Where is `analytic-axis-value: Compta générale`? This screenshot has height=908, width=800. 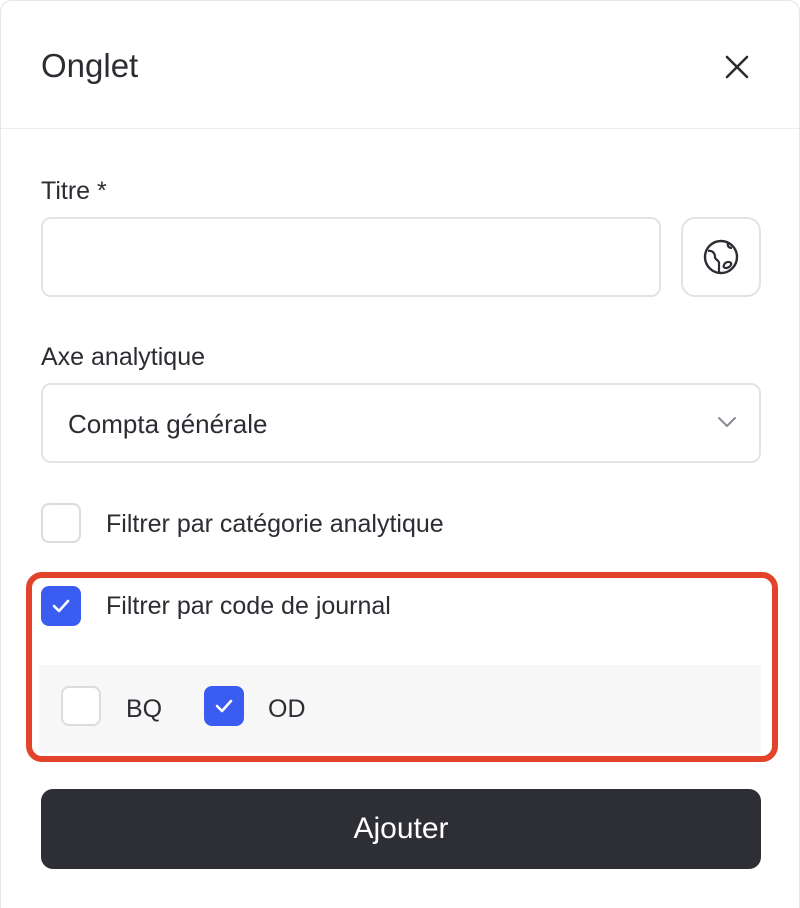 analytic-axis-value: Compta générale is located at coordinates (168, 424).